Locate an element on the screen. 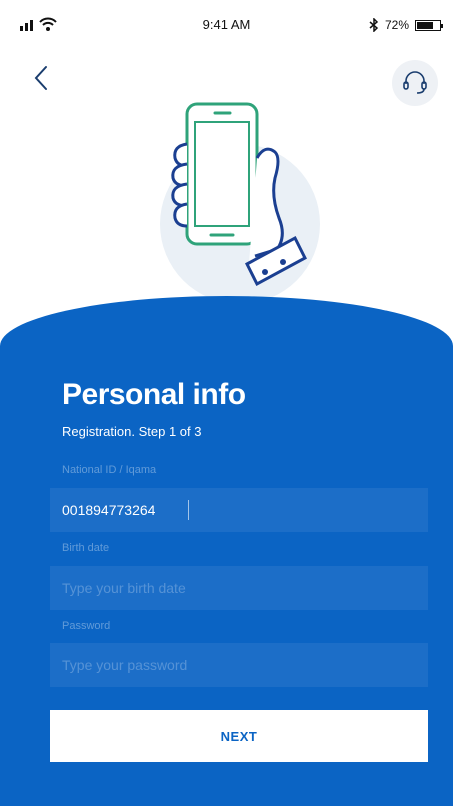 Image resolution: width=453 pixels, height=806 pixels. birth-date-field is located at coordinates (239, 588).